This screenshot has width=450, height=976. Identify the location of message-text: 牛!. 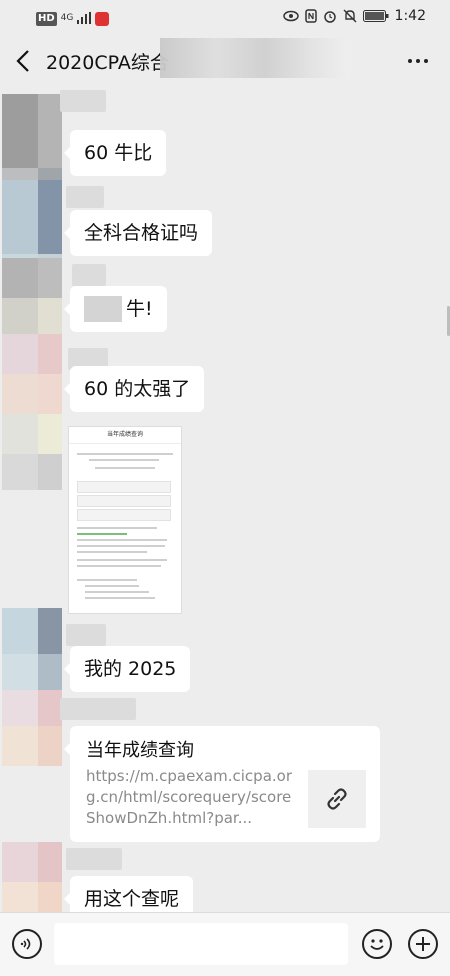
(139, 309).